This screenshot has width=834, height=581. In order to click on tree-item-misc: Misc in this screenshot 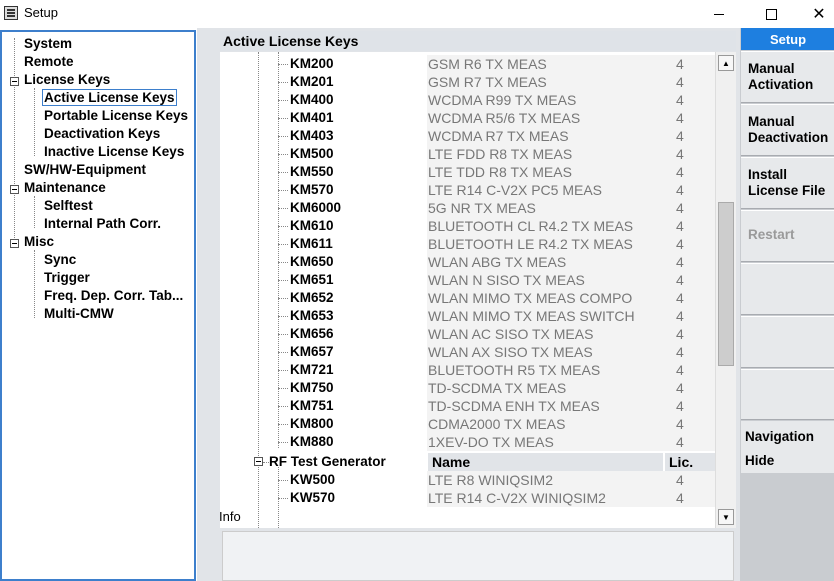, I will do `click(39, 243)`.